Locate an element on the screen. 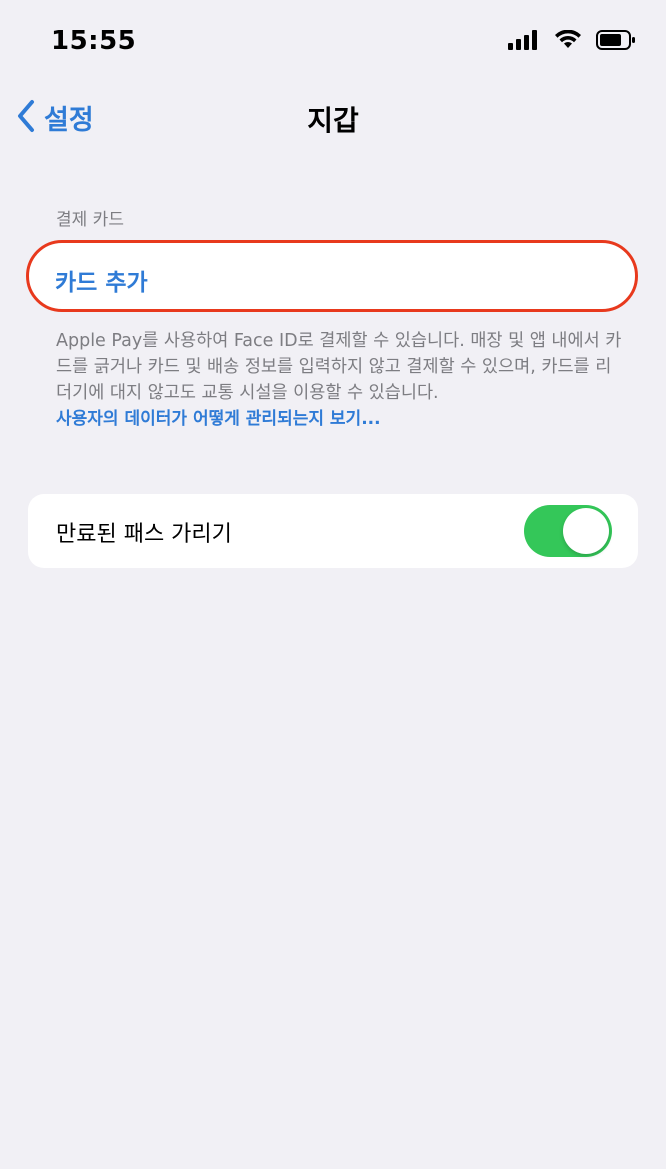  battery-icon is located at coordinates (616, 42).